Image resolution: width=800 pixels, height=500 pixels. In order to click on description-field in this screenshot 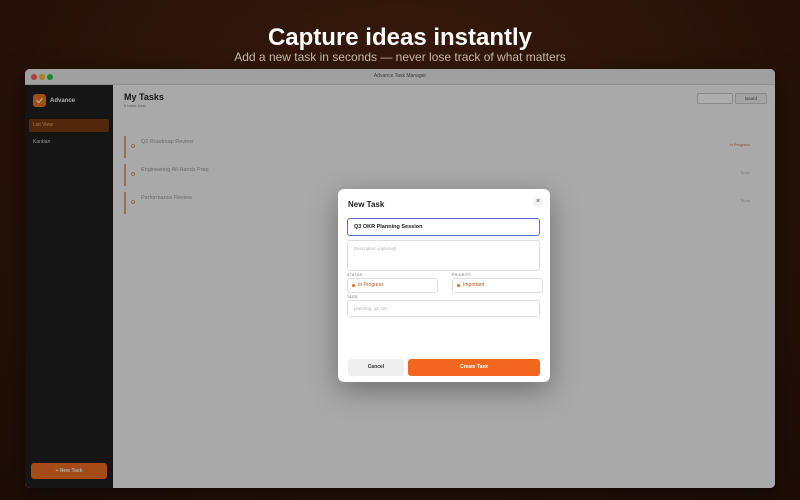, I will do `click(443, 255)`.